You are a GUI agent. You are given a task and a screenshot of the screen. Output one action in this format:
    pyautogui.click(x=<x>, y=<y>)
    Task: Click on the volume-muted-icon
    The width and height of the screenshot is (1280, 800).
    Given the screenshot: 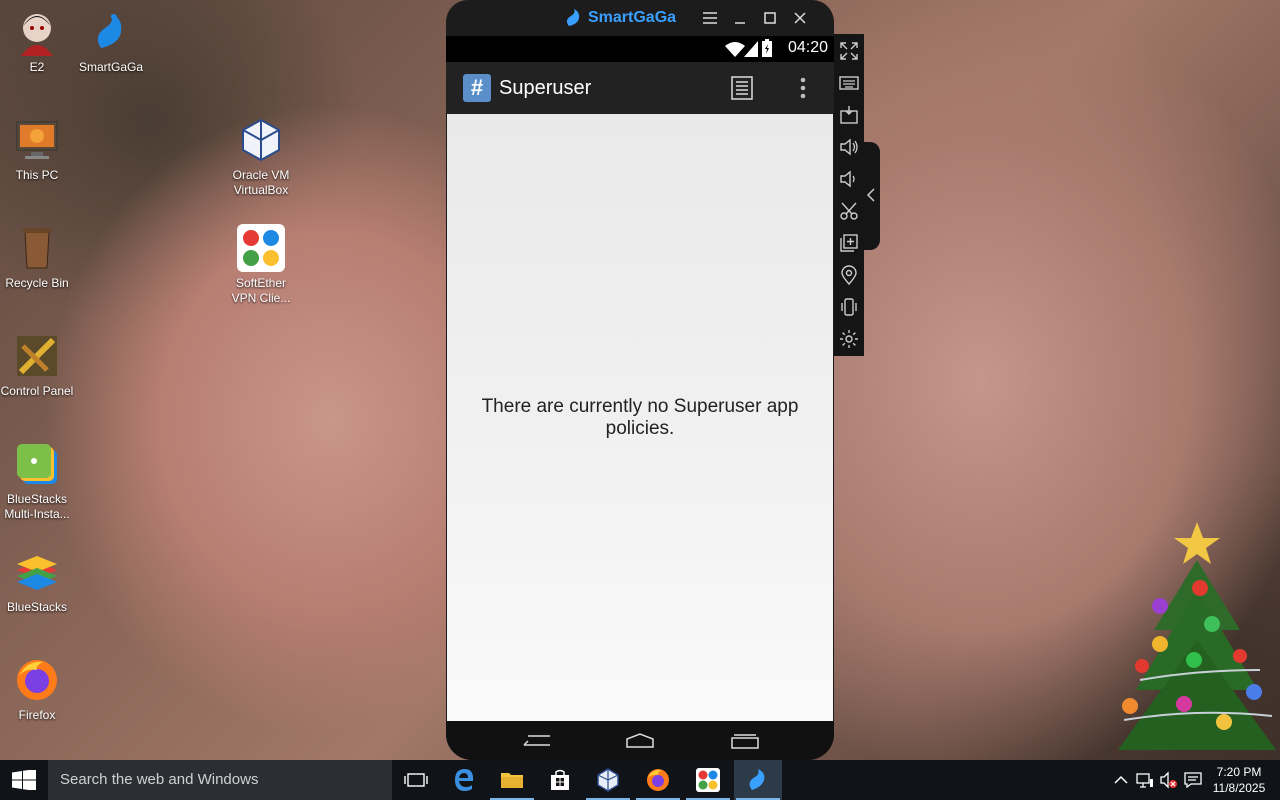 What is the action you would take?
    pyautogui.click(x=1169, y=780)
    